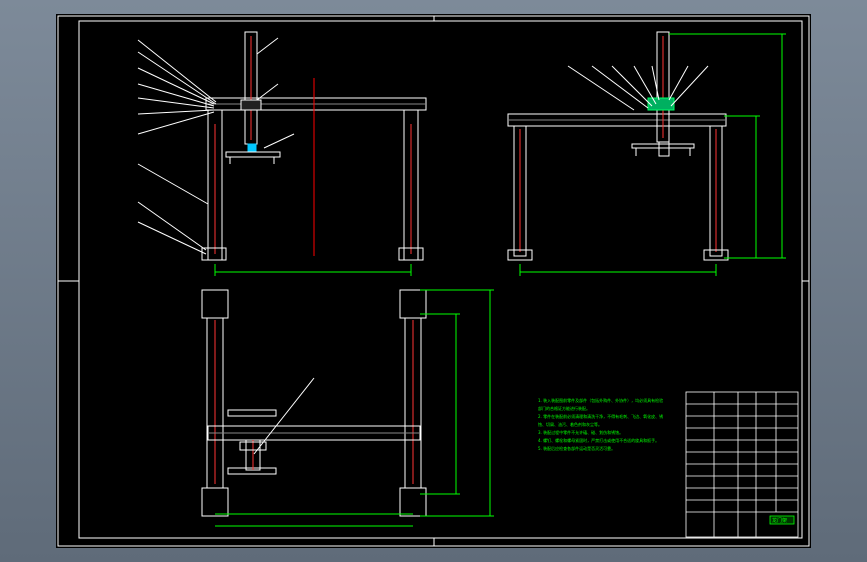 The image size is (867, 562). Describe the element at coordinates (600, 416) in the screenshot. I see `note-line-3: 2. 零件在装配前必须清理和清洗干净，不得有毛刺、飞边、氧化皮、锈` at that location.